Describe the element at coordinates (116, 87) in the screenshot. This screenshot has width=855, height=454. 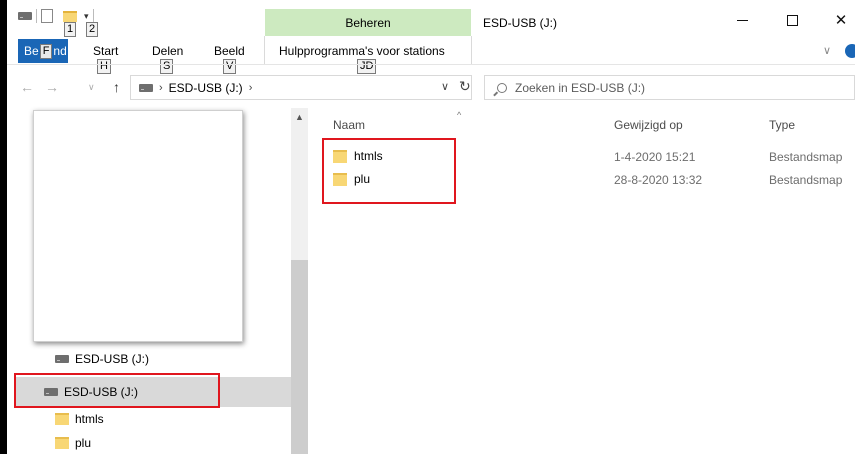
I see `up-button: ↑` at that location.